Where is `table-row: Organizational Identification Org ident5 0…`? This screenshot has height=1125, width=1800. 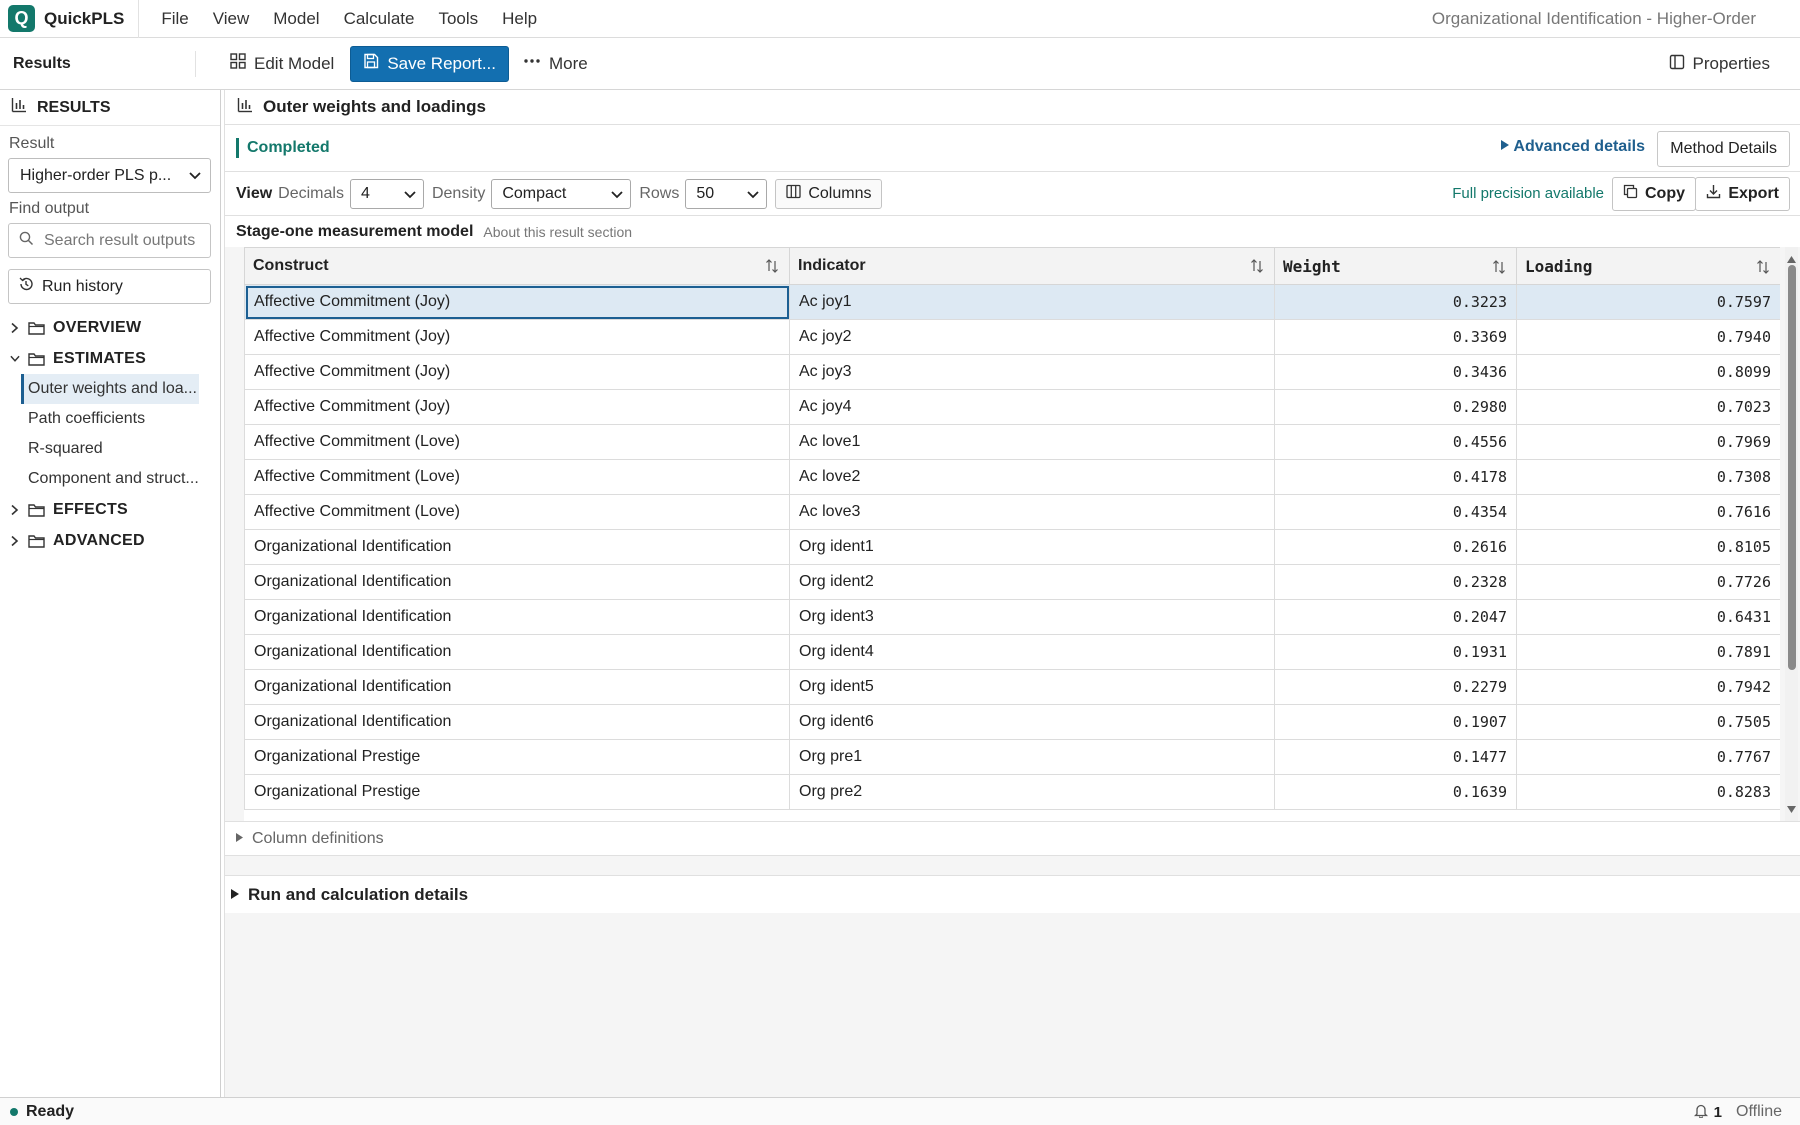
table-row: Organizational Identification Org ident5 0… is located at coordinates (1012, 687).